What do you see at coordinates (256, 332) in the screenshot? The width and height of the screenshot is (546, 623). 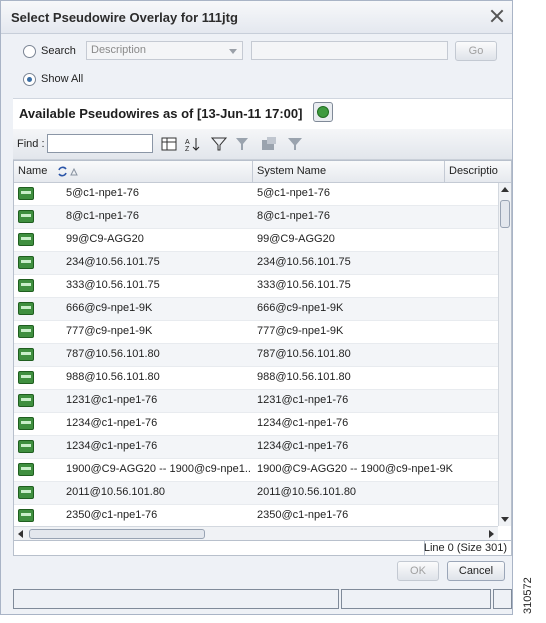 I see `table-row: 777@c9-npe1-9K 777@c9-npe1-9K` at bounding box center [256, 332].